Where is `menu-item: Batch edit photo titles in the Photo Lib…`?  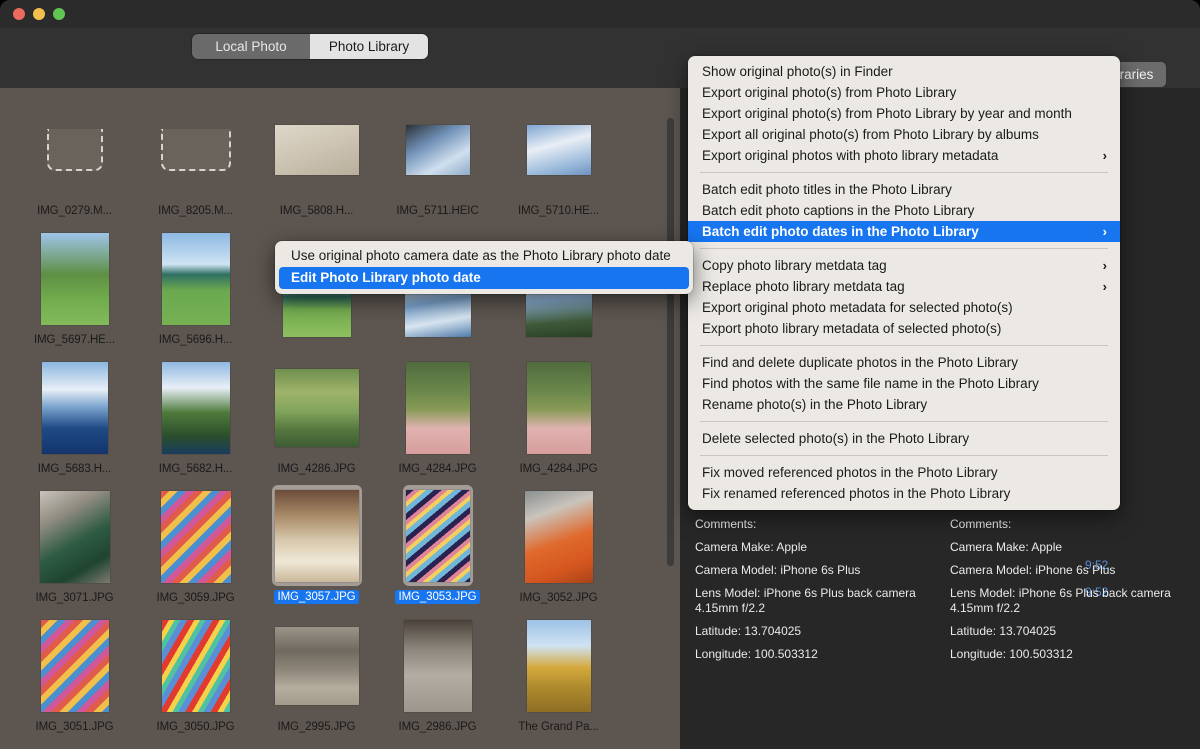 menu-item: Batch edit photo titles in the Photo Lib… is located at coordinates (904, 189).